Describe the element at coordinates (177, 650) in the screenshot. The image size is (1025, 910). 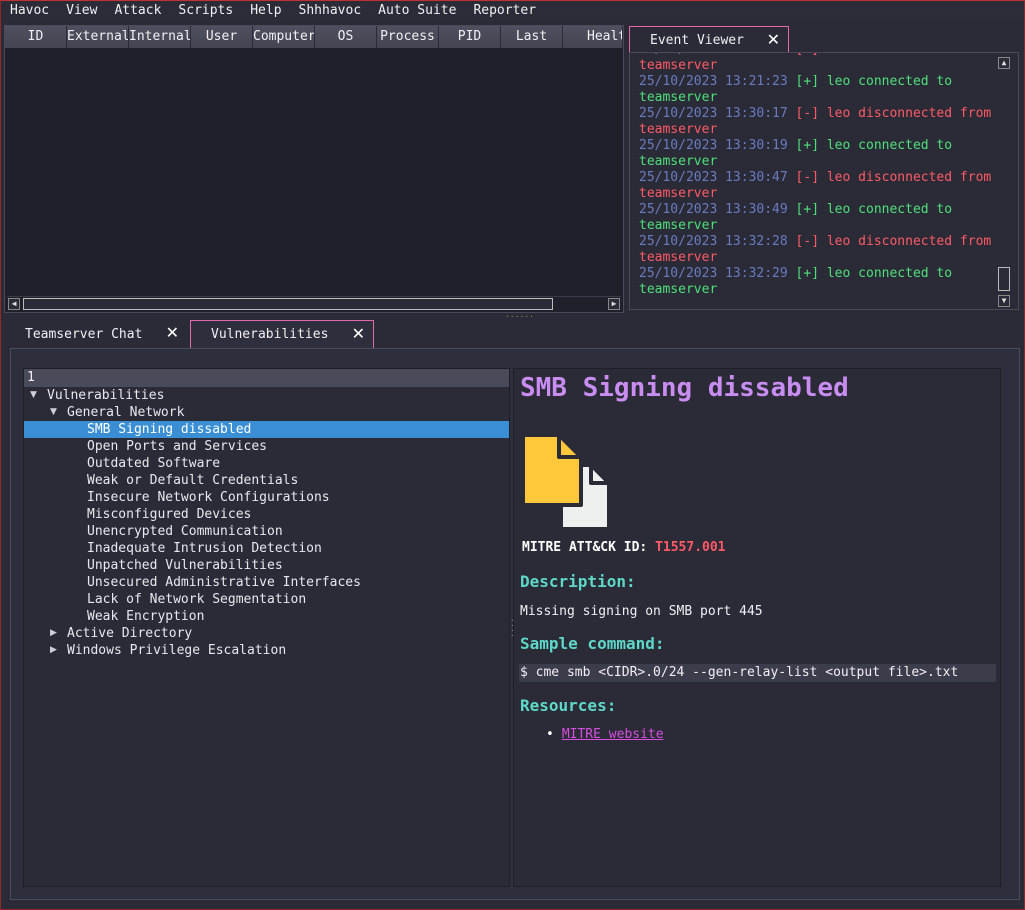
I see `tree-node-label: Windows Privilege Escalation` at that location.